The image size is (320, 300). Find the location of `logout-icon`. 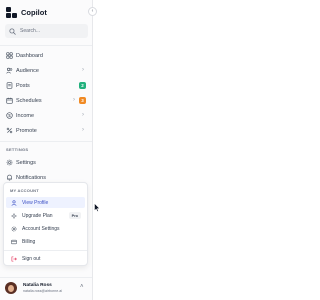

logout-icon is located at coordinates (13, 258).